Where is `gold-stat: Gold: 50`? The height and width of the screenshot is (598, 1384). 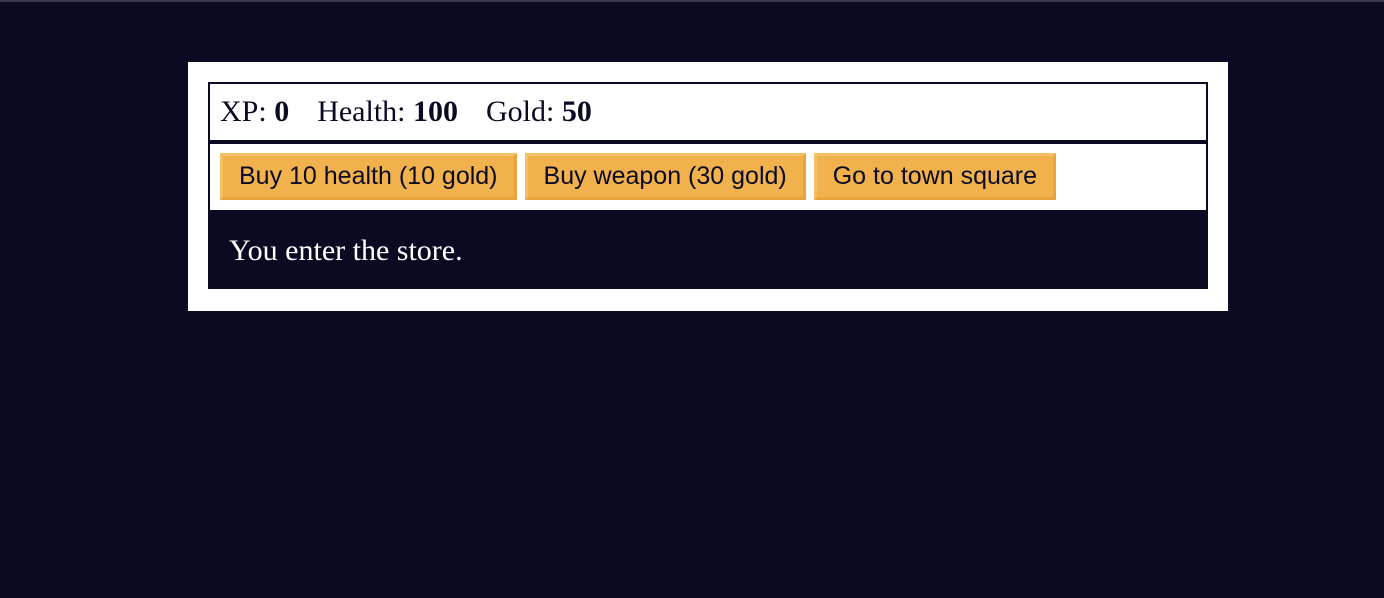 gold-stat: Gold: 50 is located at coordinates (539, 112).